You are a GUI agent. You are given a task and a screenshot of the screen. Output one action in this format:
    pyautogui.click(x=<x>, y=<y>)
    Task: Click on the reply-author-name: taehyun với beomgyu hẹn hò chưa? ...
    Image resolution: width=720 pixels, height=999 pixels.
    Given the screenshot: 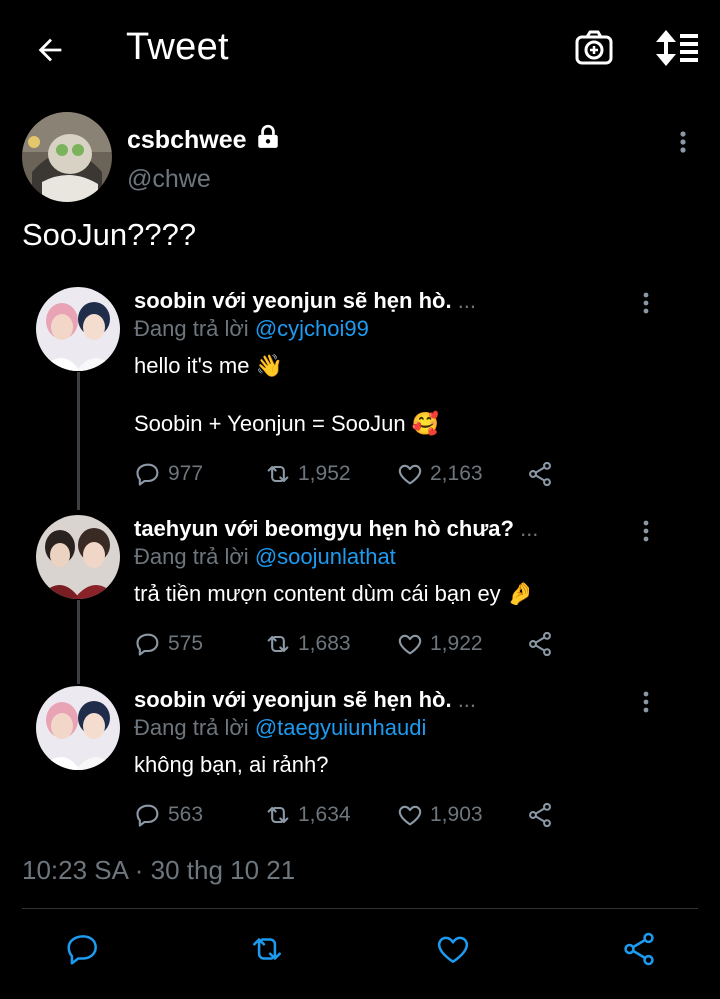 What is the action you would take?
    pyautogui.click(x=394, y=529)
    